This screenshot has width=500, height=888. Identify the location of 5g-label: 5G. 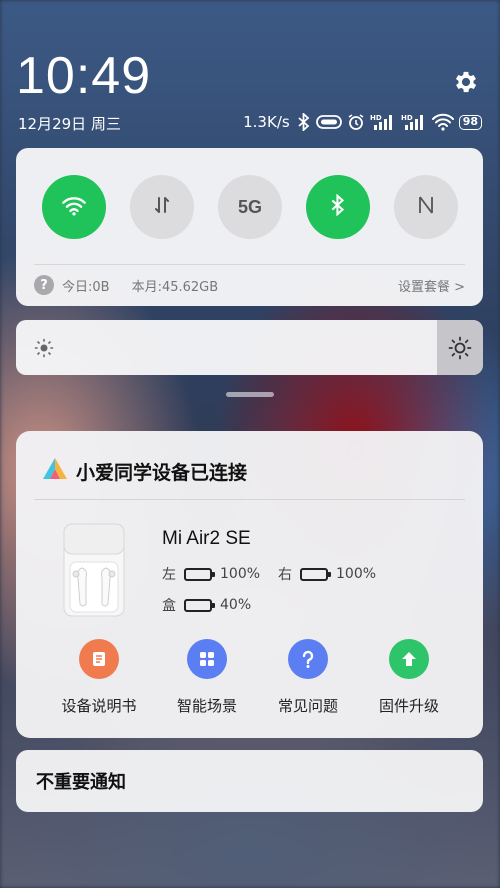
(249, 206).